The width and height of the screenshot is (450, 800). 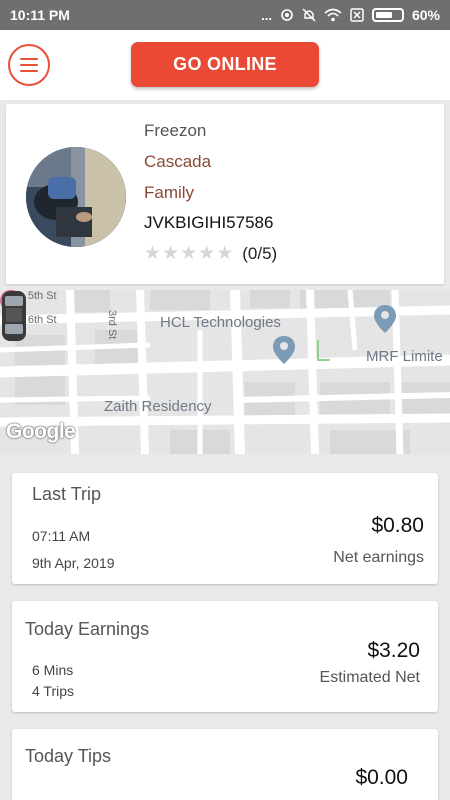 I want to click on wifi-icon, so click(x=333, y=15).